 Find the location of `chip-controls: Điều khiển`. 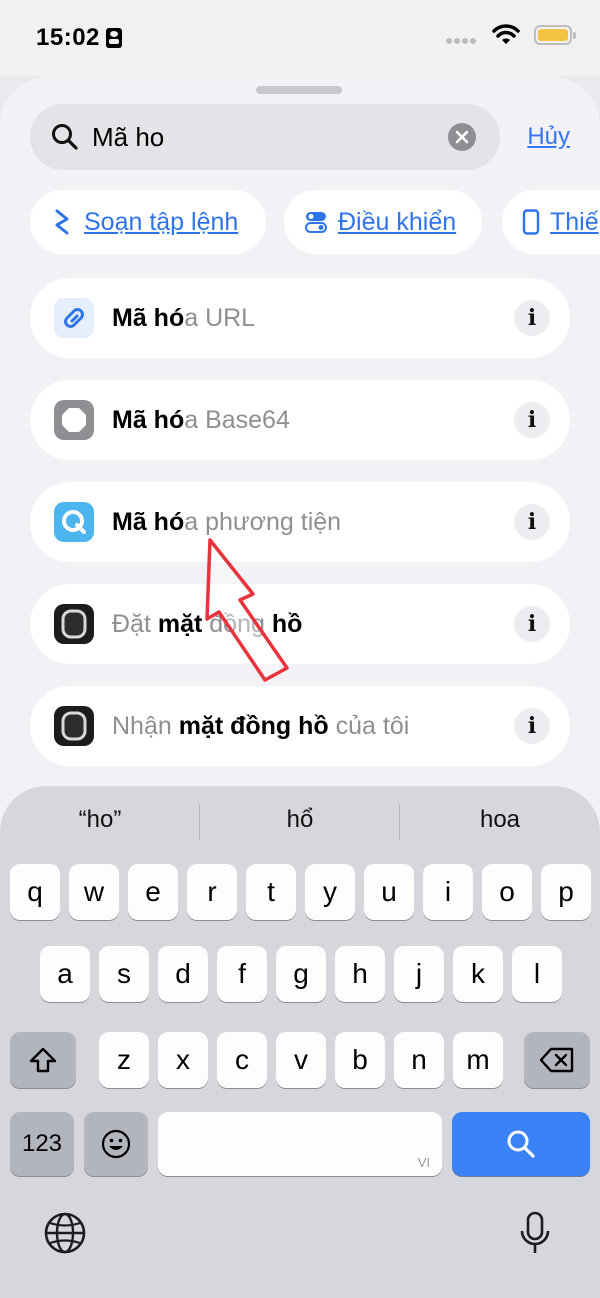

chip-controls: Điều khiển is located at coordinates (383, 222).